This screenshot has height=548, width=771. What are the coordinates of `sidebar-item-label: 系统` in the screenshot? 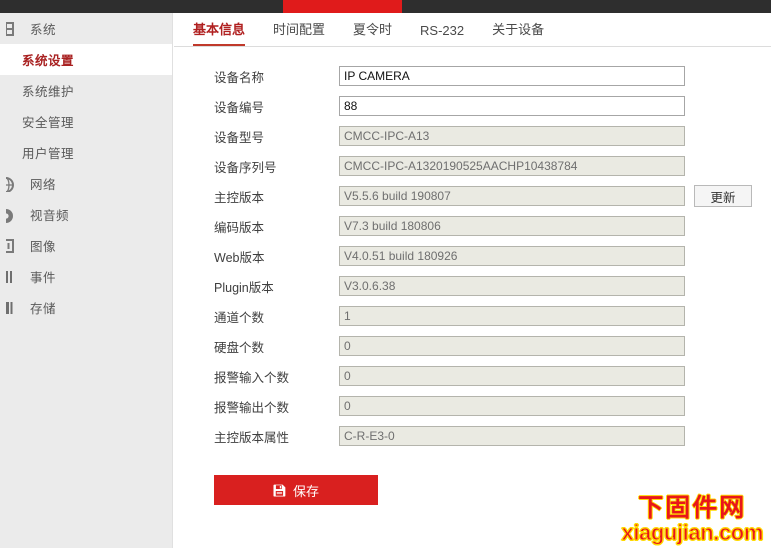 It's located at (43, 30).